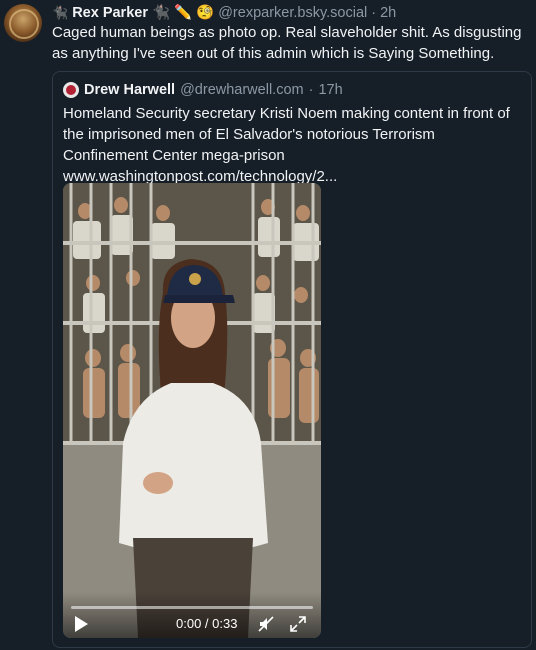  What do you see at coordinates (292, 13) in the screenshot?
I see `author-handle: @rexparker.bsky.social` at bounding box center [292, 13].